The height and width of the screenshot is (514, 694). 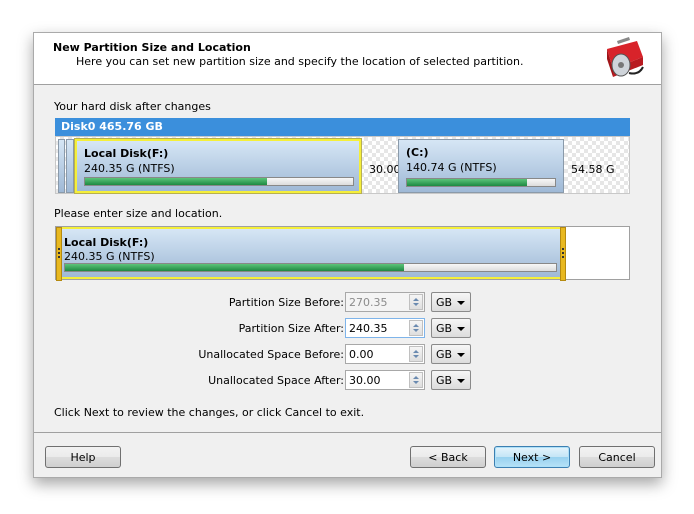 I want to click on form-row-partition-size-after: Partition Size After: GB, so click(x=347, y=328).